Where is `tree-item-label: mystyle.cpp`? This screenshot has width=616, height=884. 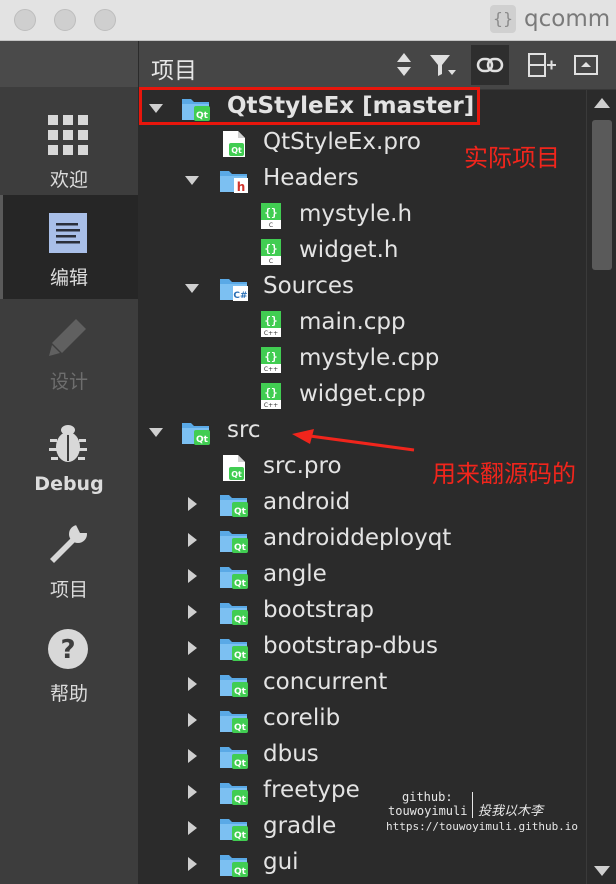 tree-item-label: mystyle.cpp is located at coordinates (369, 358).